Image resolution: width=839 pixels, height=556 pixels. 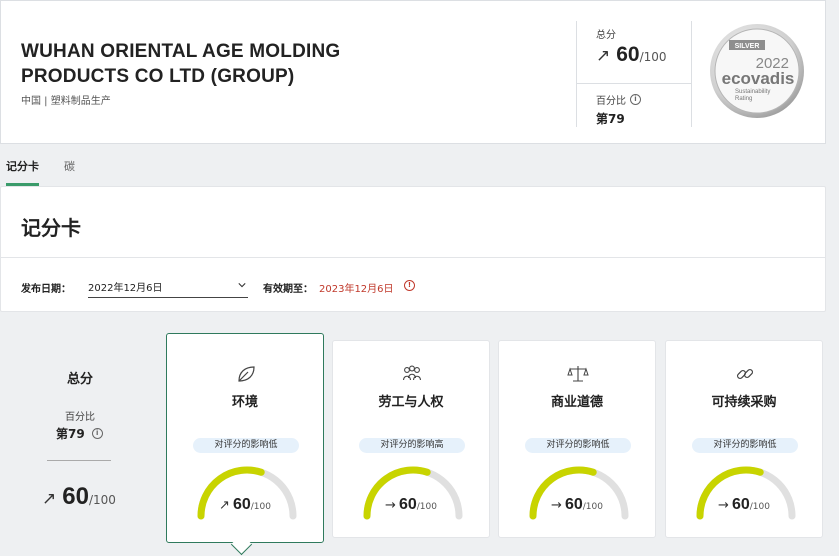 I want to click on tab-carbon: 碳, so click(x=69, y=166).